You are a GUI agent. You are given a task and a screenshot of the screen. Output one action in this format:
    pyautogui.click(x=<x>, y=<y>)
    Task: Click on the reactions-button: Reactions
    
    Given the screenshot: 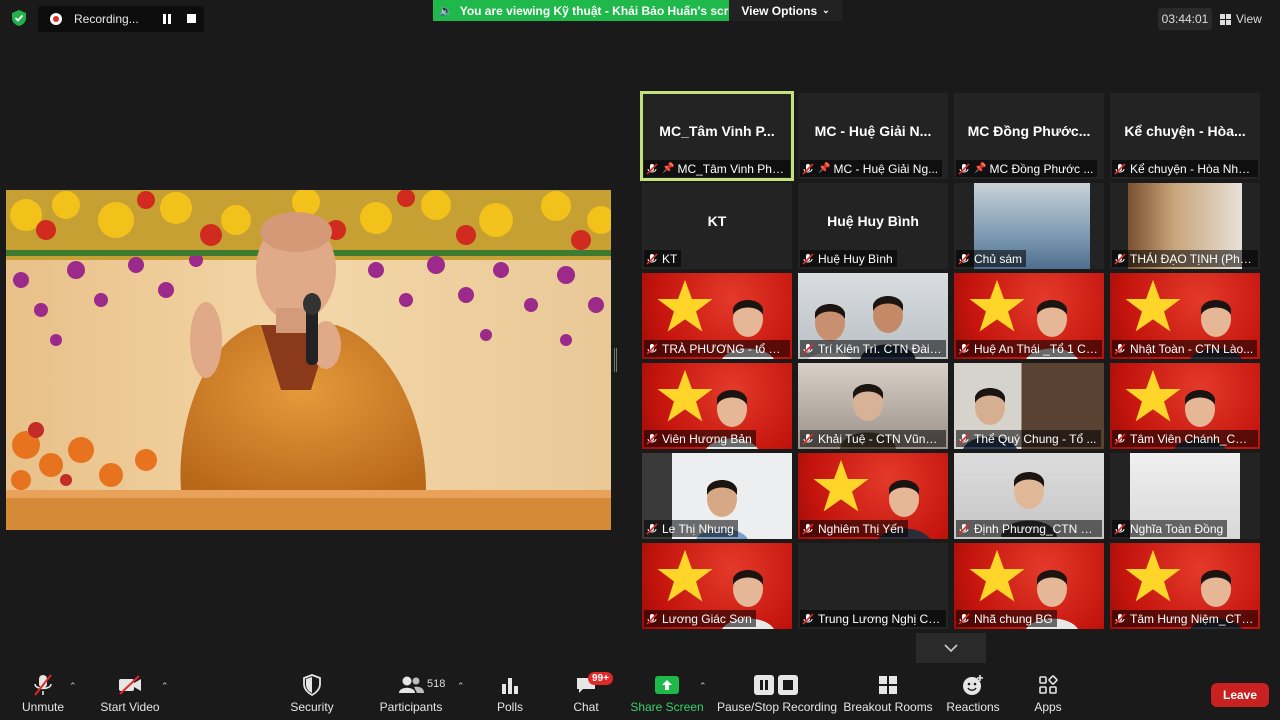 What is the action you would take?
    pyautogui.click(x=973, y=696)
    